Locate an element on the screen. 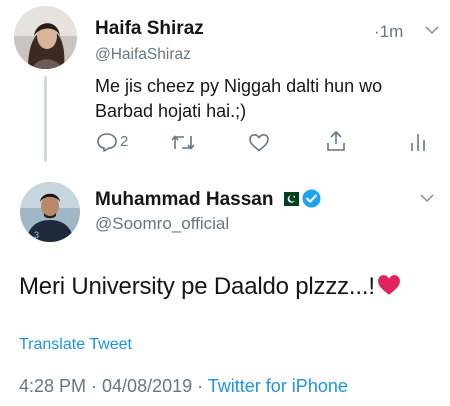 The image size is (450, 406). reply-text-line-2: Barbad hojati hai.;) is located at coordinates (171, 111).